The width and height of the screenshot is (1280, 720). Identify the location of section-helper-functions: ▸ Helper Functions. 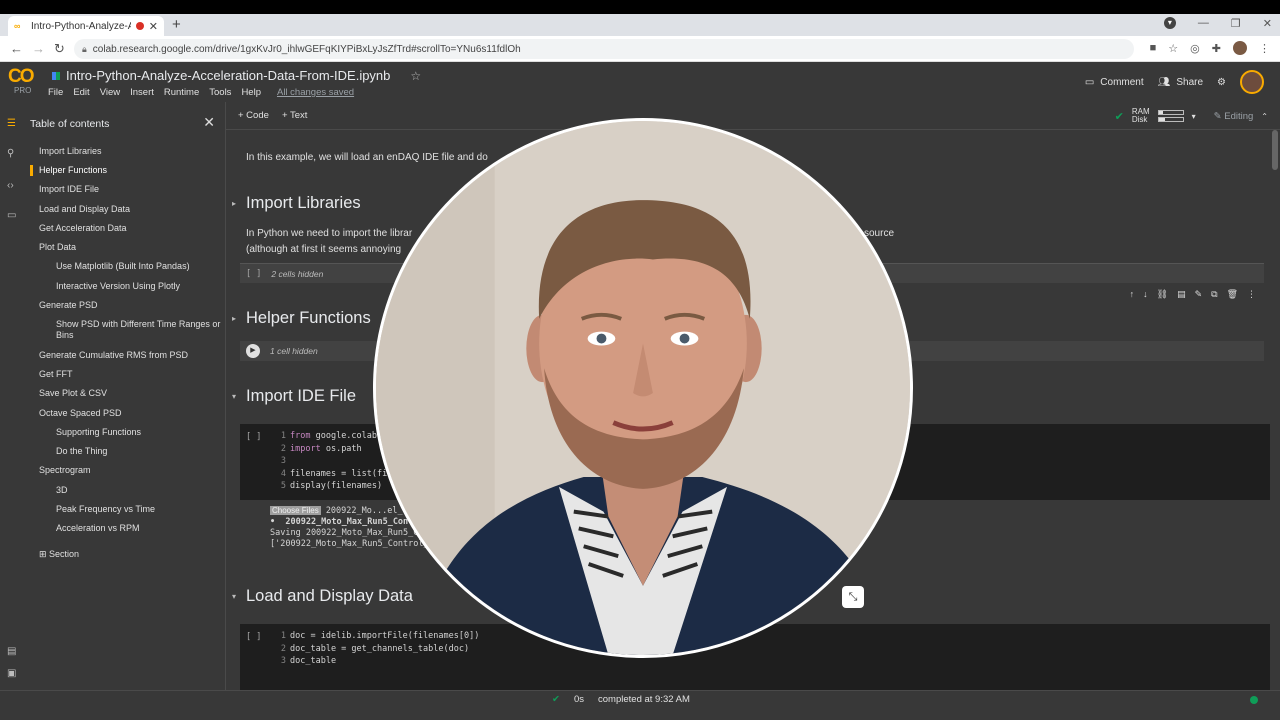
(301, 318).